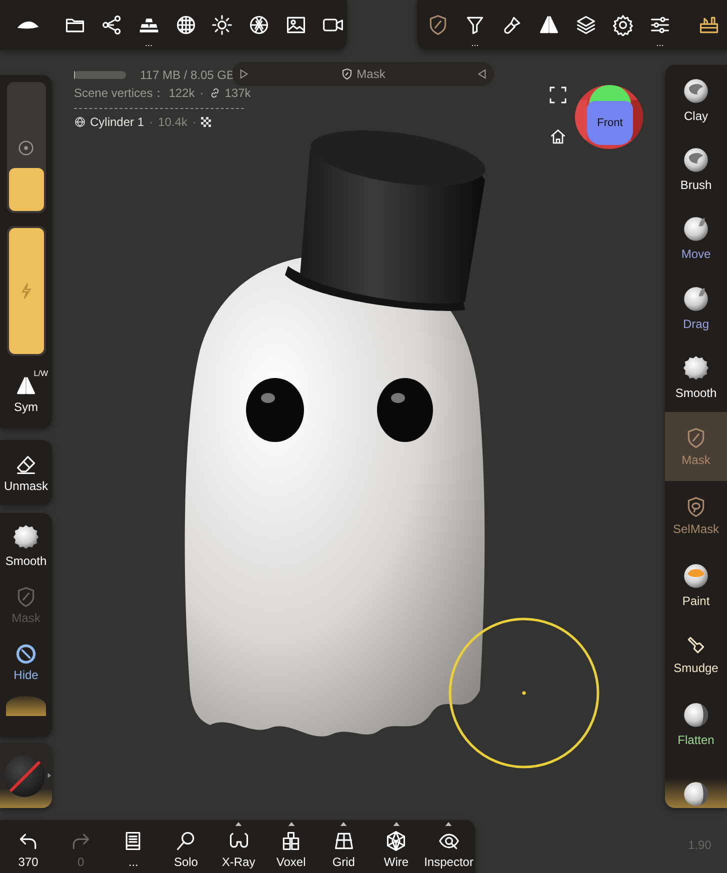  What do you see at coordinates (696, 239) in the screenshot?
I see `move-tool: Move` at bounding box center [696, 239].